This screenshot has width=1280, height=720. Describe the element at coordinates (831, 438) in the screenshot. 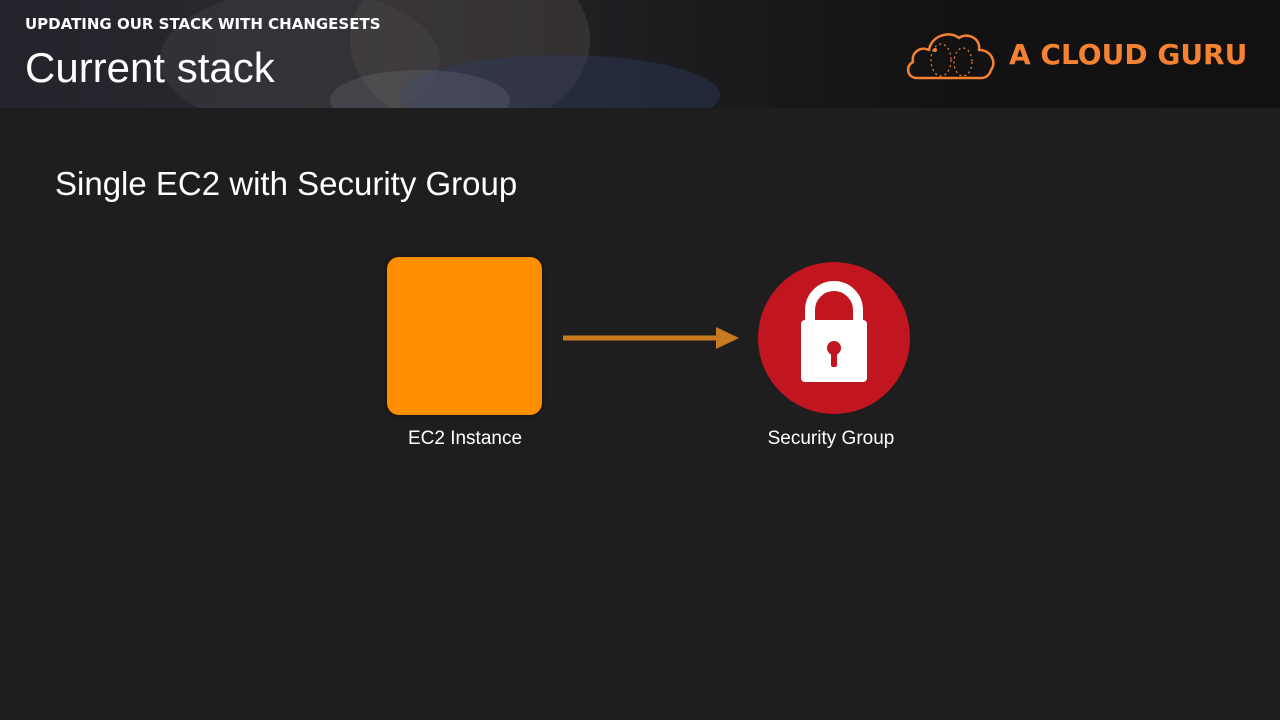

I see `security-group-label: Security Group` at that location.